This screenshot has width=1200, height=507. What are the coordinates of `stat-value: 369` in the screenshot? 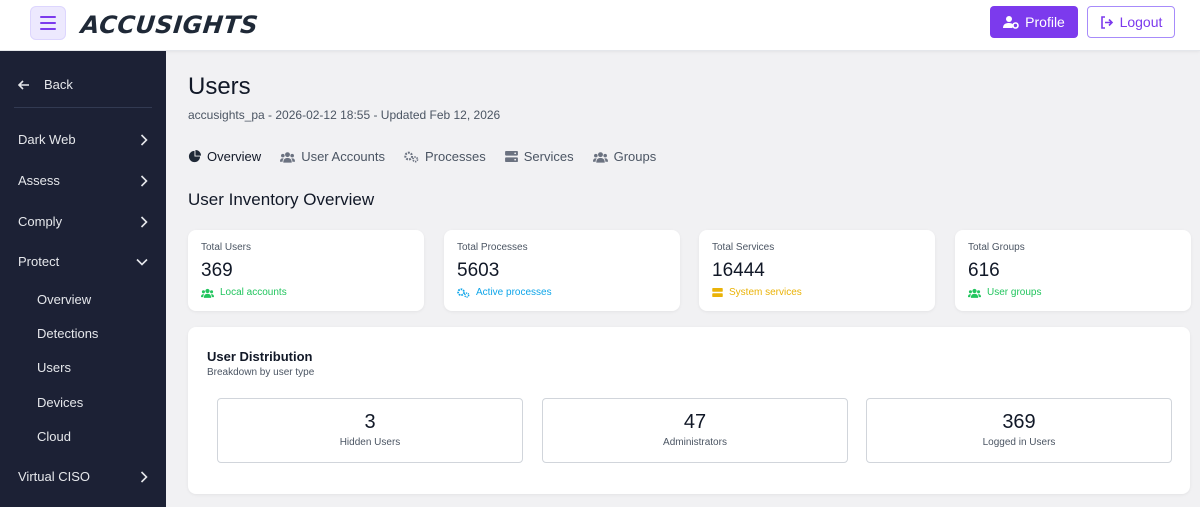 It's located at (217, 270).